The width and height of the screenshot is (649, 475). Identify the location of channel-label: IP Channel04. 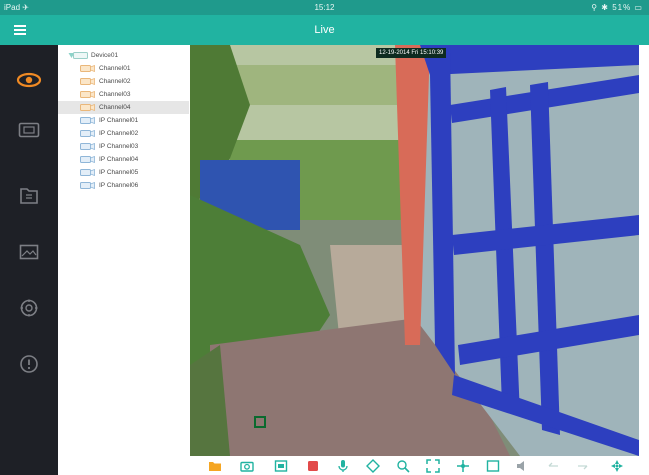
(119, 159).